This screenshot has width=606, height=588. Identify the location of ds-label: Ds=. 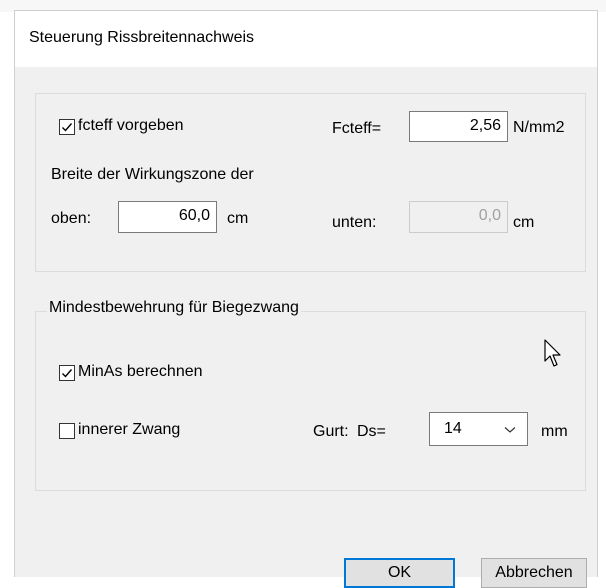
(371, 431).